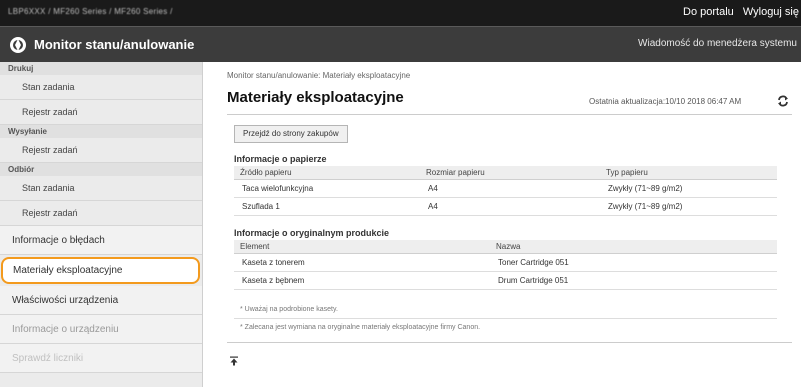 The width and height of the screenshot is (801, 387). Describe the element at coordinates (100, 270) in the screenshot. I see `sidebar-item-consumables: Materiały eksploatacyjne` at that location.